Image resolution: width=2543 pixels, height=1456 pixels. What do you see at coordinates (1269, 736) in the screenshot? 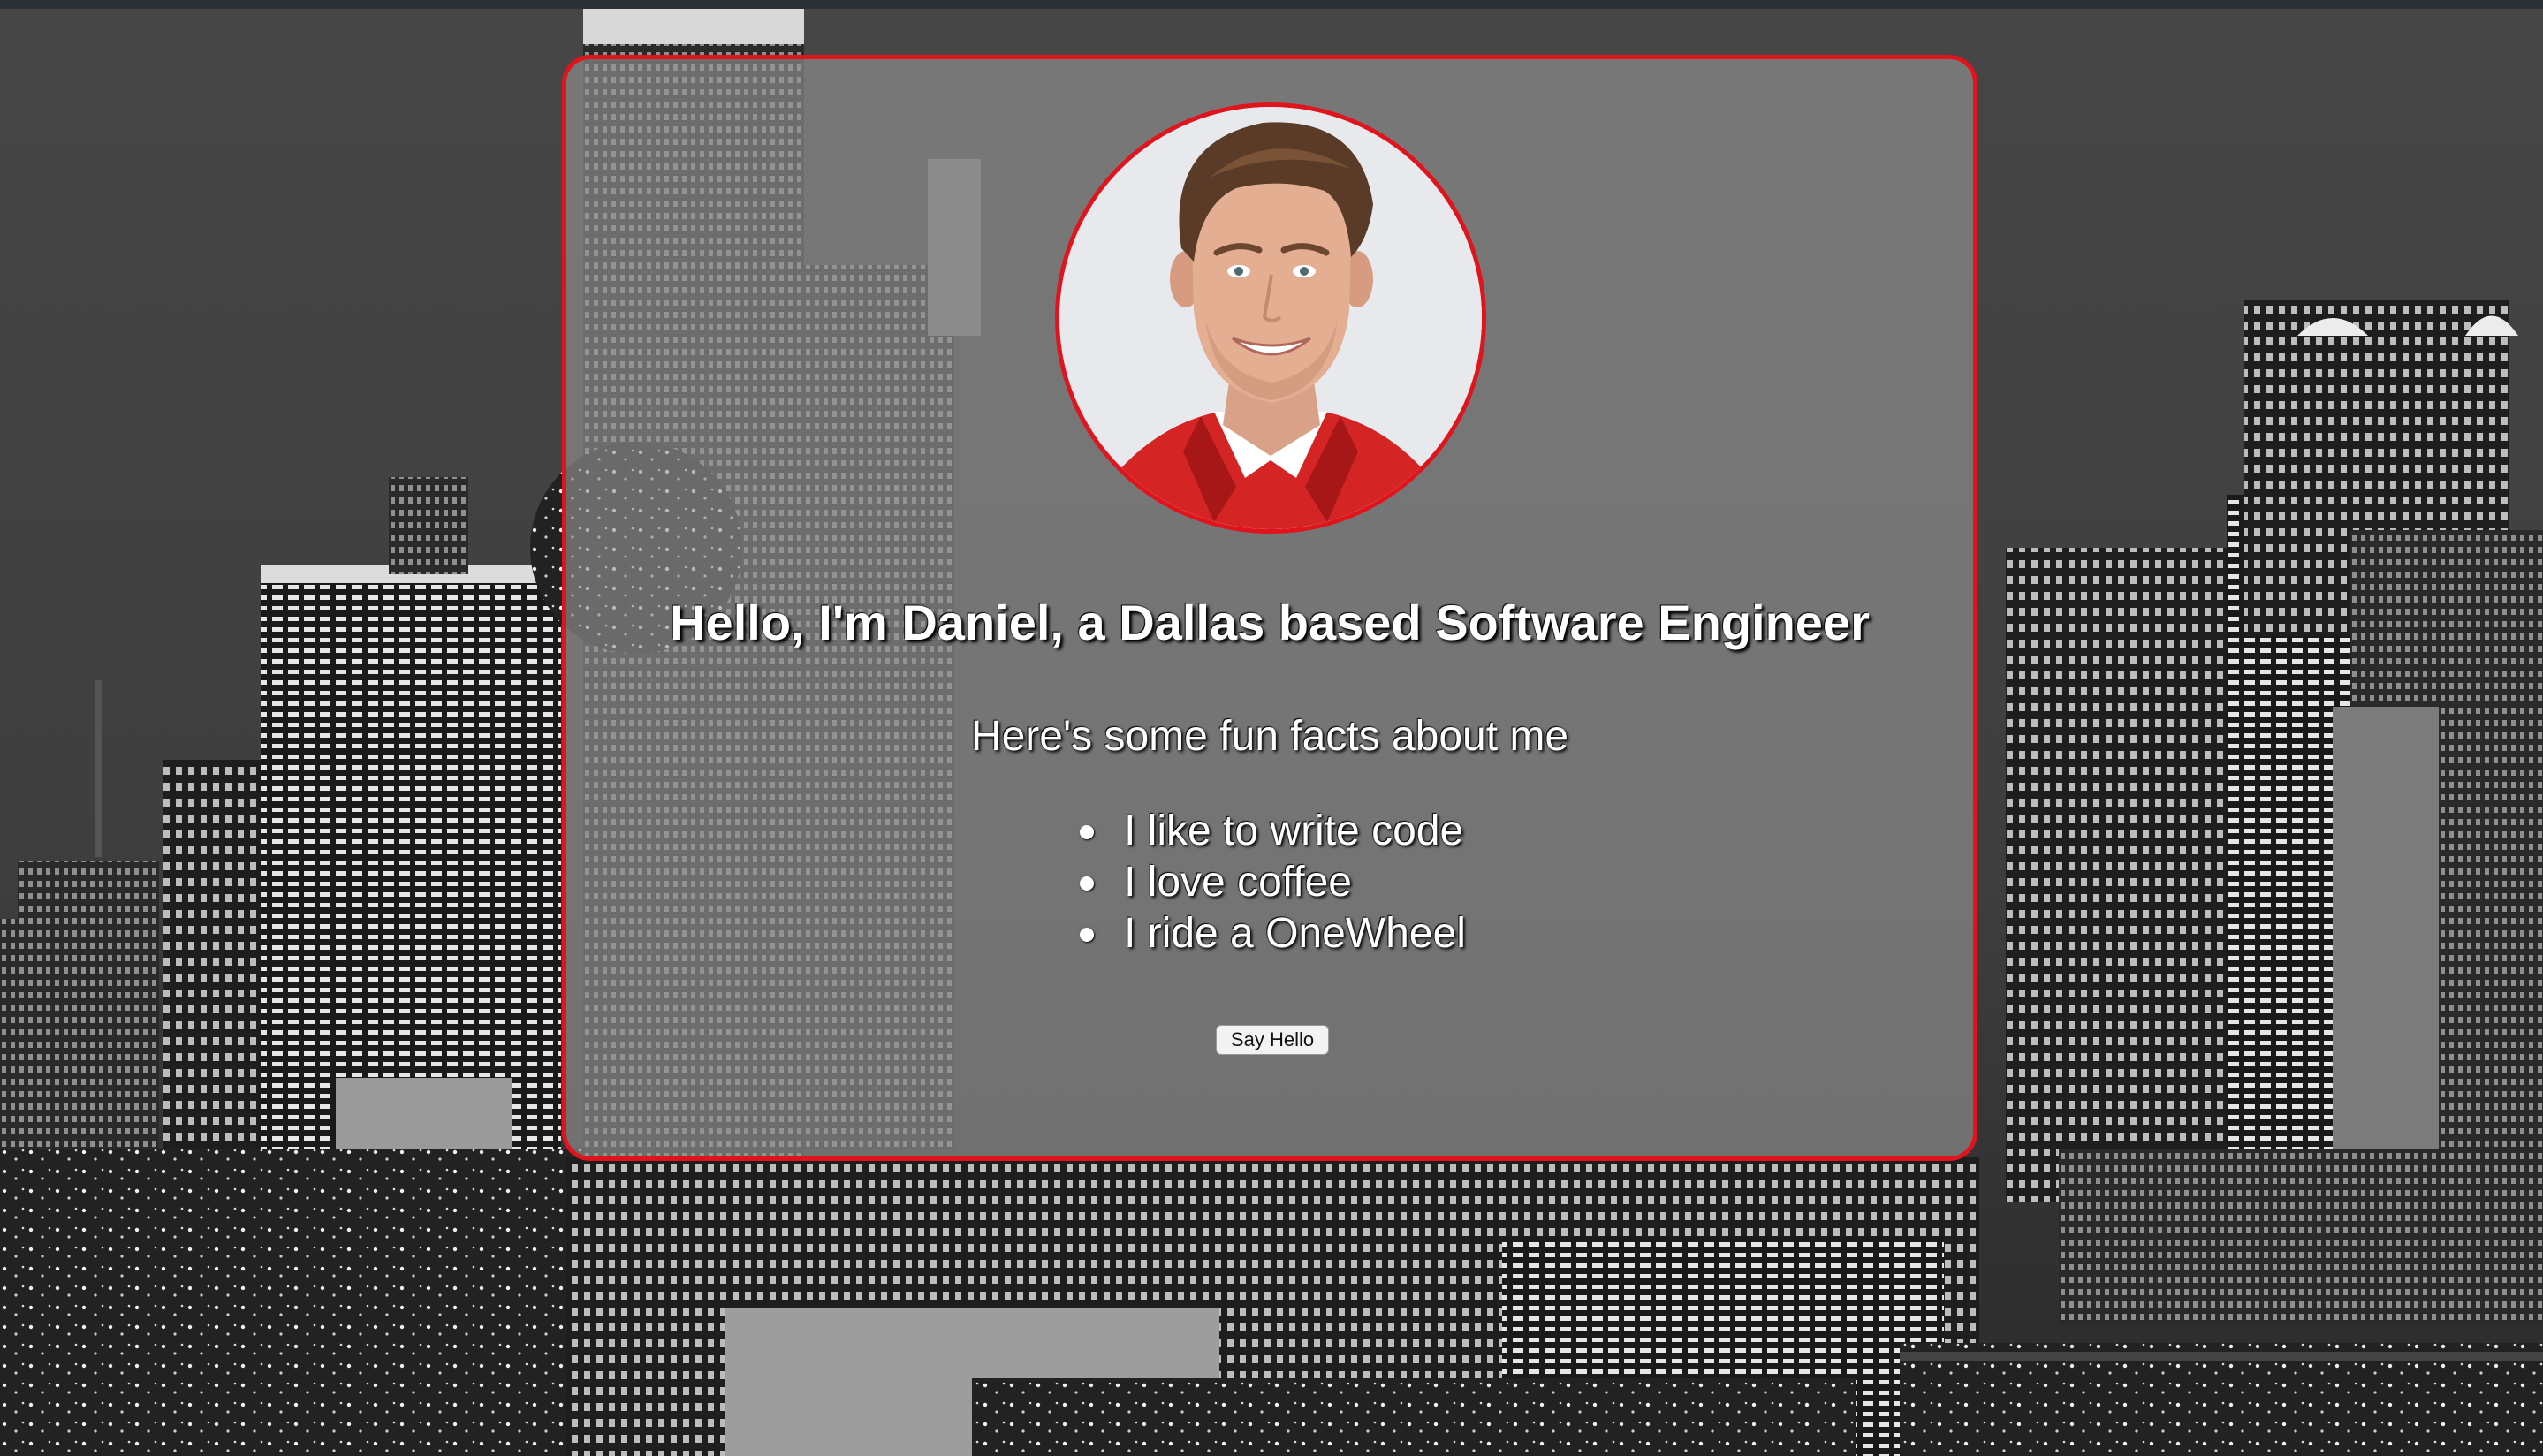
I see `fun-facts-heading: Here's some fun facts about me` at bounding box center [1269, 736].